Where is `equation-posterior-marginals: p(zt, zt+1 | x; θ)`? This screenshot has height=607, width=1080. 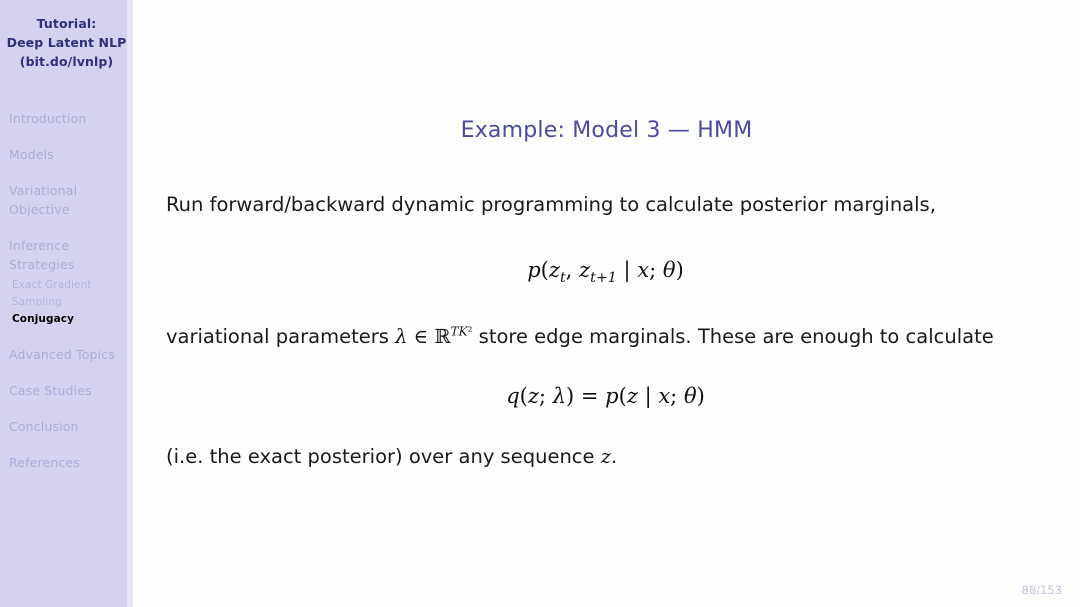
equation-posterior-marginals: p(zt, zt+1 | x; θ) is located at coordinates (605, 272).